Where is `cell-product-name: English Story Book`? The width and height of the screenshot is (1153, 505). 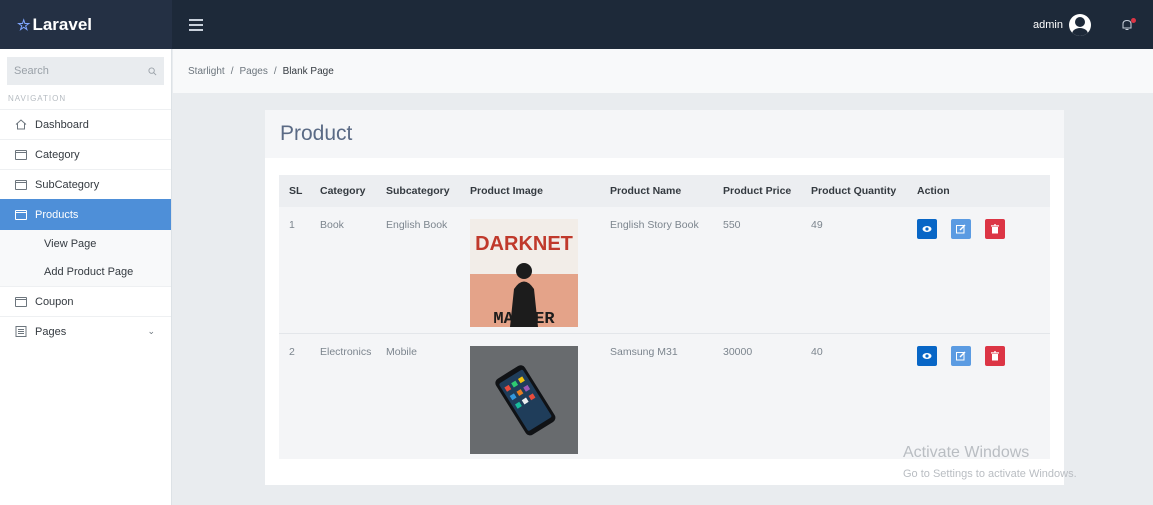 cell-product-name: English Story Book is located at coordinates (656, 270).